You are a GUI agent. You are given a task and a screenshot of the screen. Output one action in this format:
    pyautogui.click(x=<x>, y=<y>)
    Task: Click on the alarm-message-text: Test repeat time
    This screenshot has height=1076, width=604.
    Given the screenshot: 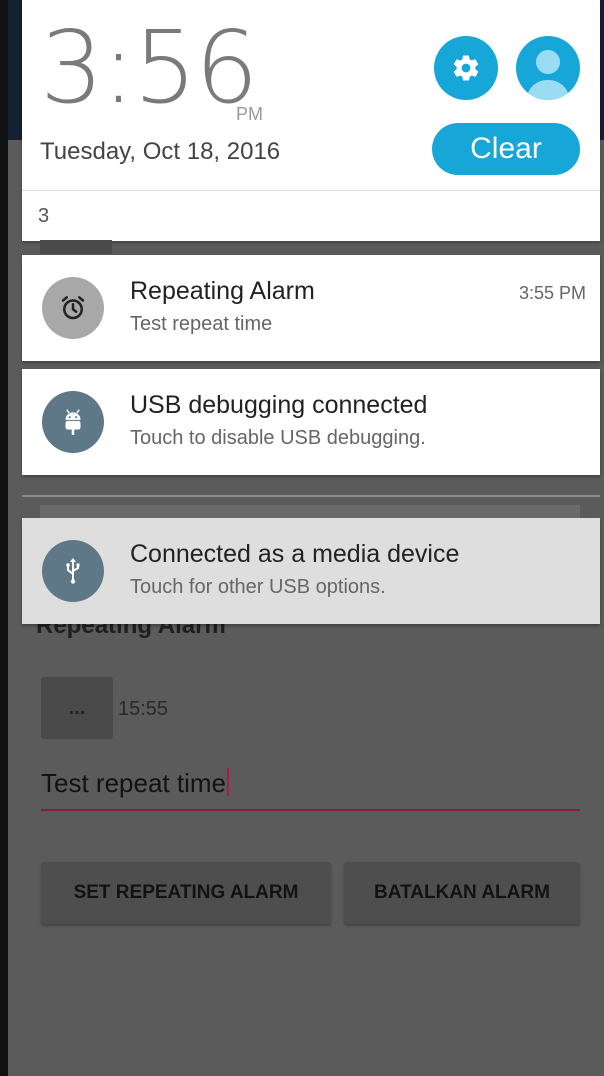 What is the action you would take?
    pyautogui.click(x=133, y=783)
    